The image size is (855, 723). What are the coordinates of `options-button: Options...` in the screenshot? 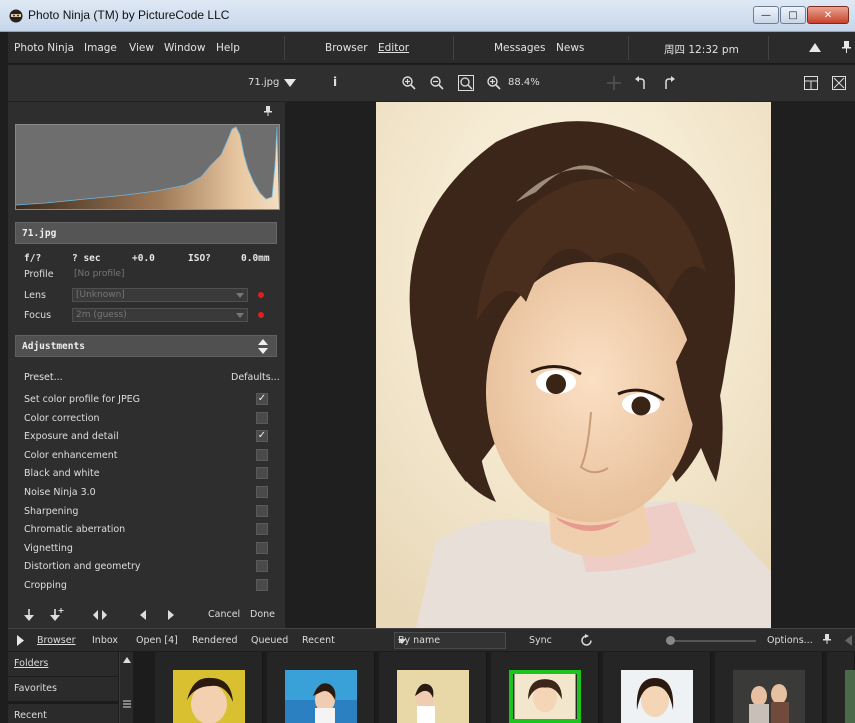 It's located at (790, 640).